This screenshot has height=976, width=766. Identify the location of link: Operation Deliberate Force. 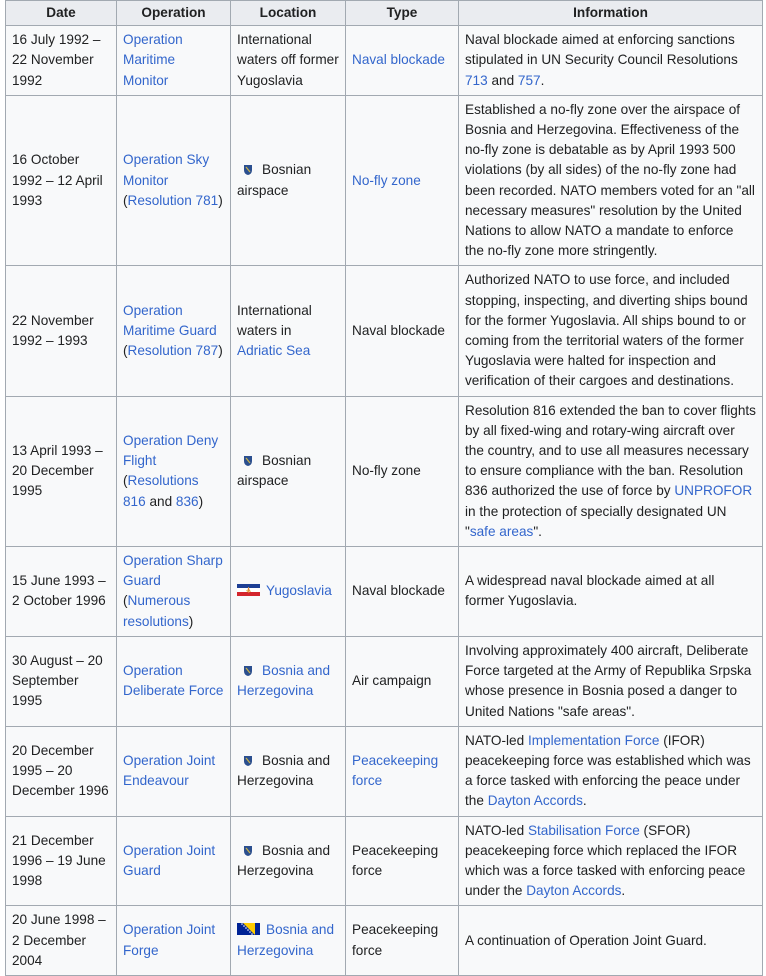
(173, 680).